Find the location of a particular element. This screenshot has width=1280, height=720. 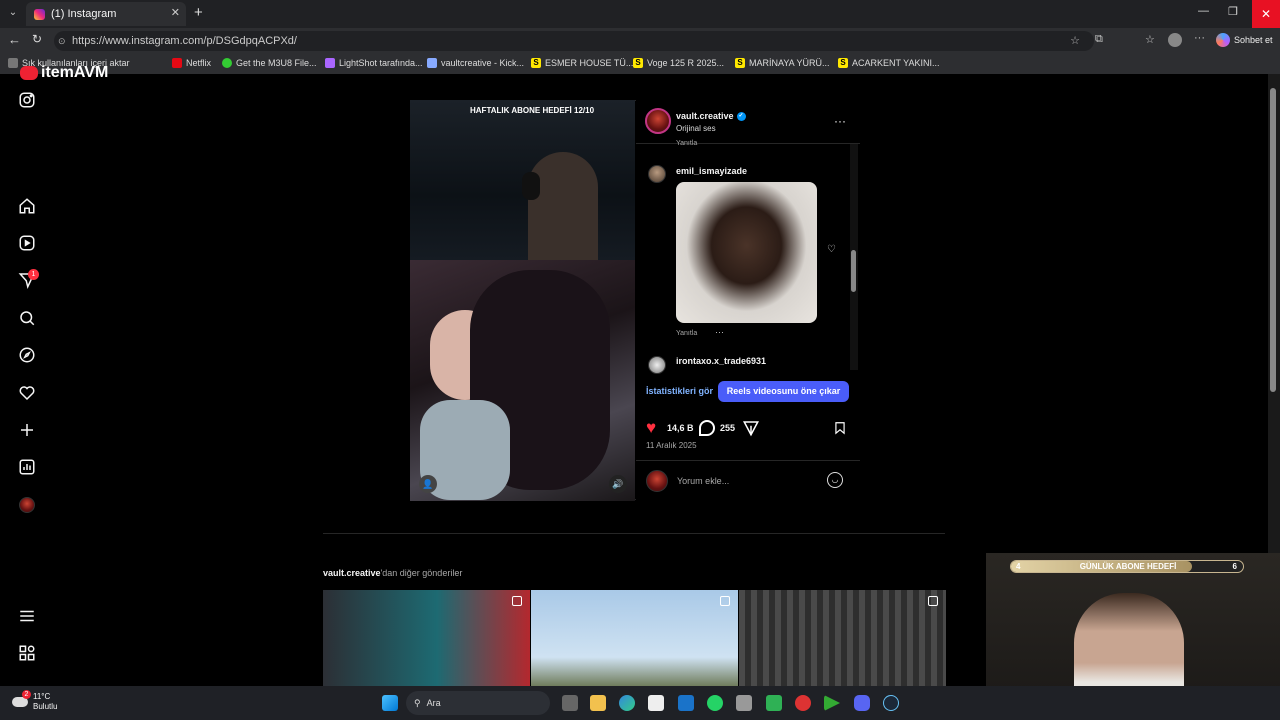

menu-icon is located at coordinates (27, 616).